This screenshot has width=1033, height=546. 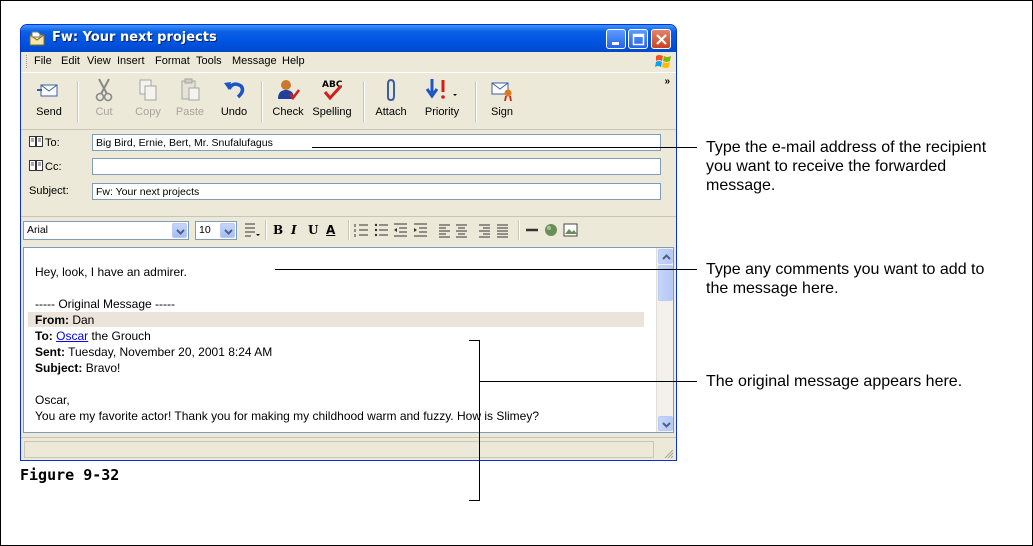 What do you see at coordinates (148, 90) in the screenshot?
I see `copy-icon` at bounding box center [148, 90].